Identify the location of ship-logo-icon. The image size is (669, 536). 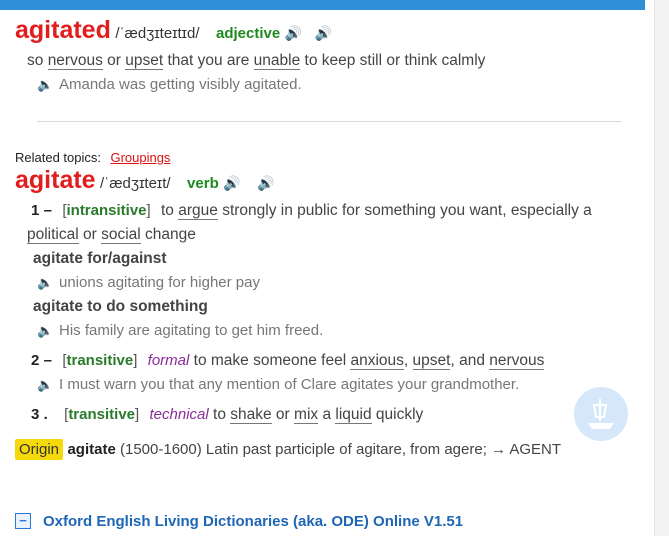
(601, 414).